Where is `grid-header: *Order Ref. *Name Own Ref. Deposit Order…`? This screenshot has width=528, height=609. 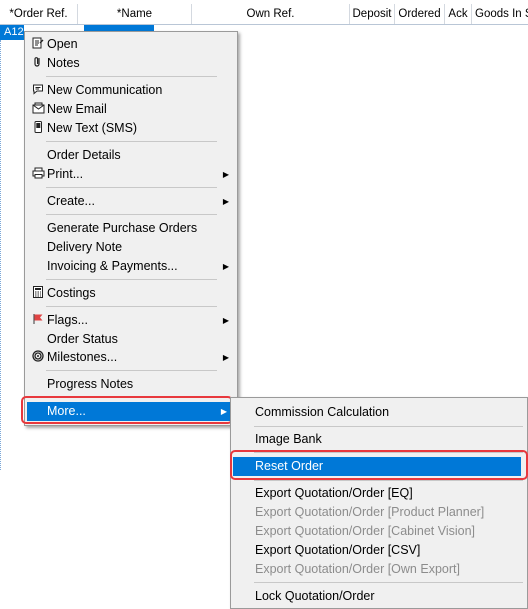
grid-header: *Order Ref. *Name Own Ref. Deposit Order… is located at coordinates (264, 14).